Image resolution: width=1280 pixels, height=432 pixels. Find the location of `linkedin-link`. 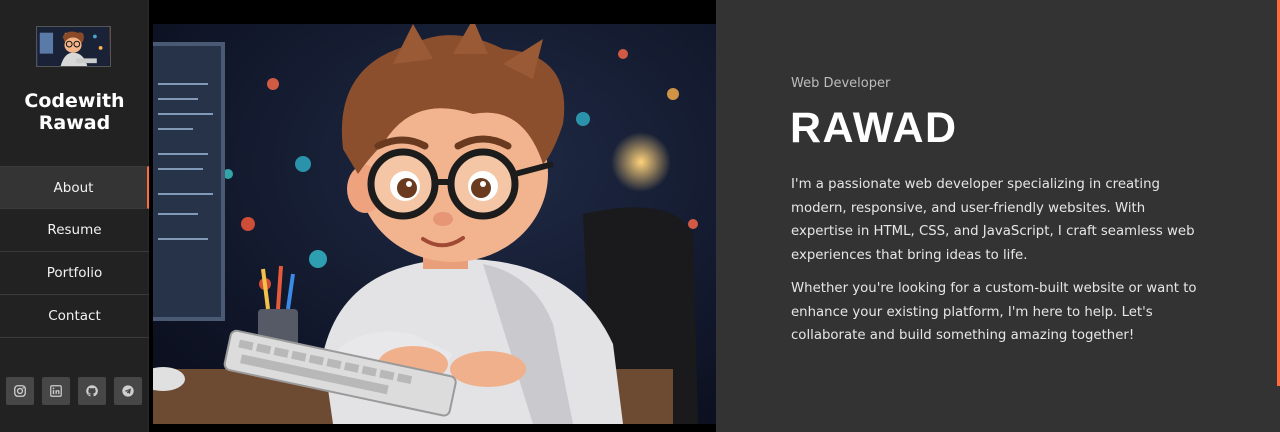

linkedin-link is located at coordinates (56, 391).